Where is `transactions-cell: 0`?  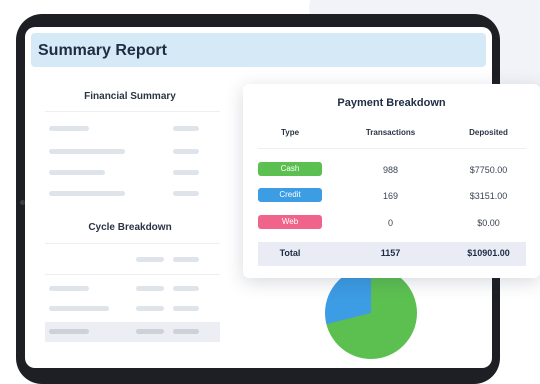
transactions-cell: 0 is located at coordinates (390, 223).